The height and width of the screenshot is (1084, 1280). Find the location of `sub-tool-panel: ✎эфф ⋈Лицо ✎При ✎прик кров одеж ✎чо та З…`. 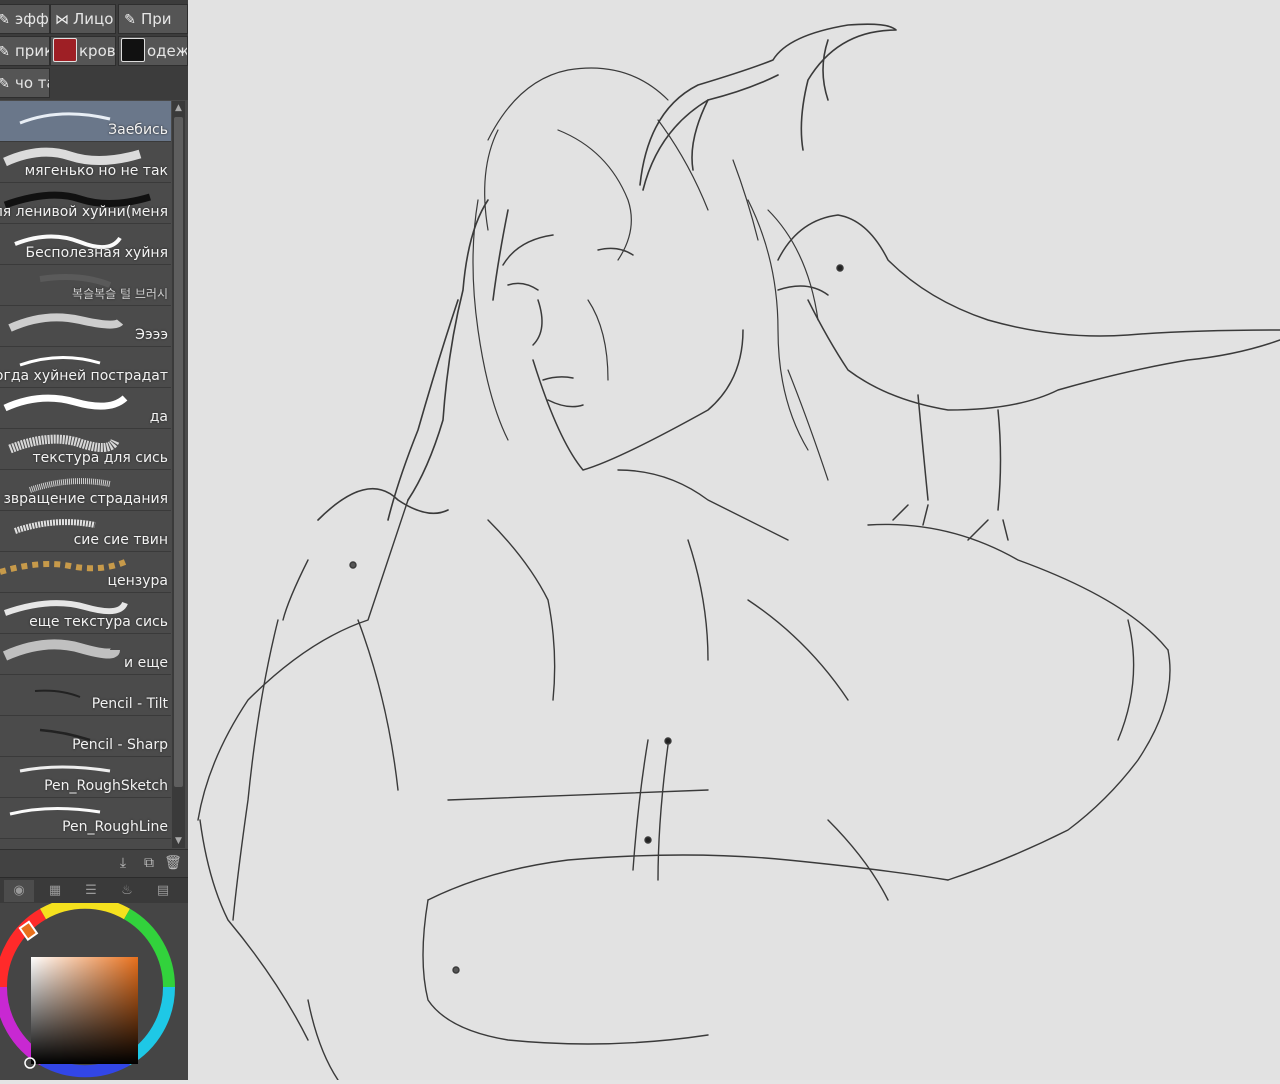

sub-tool-panel: ✎эфф ⋈Лицо ✎При ✎прик кров одеж ✎чо та З… is located at coordinates (94, 540).